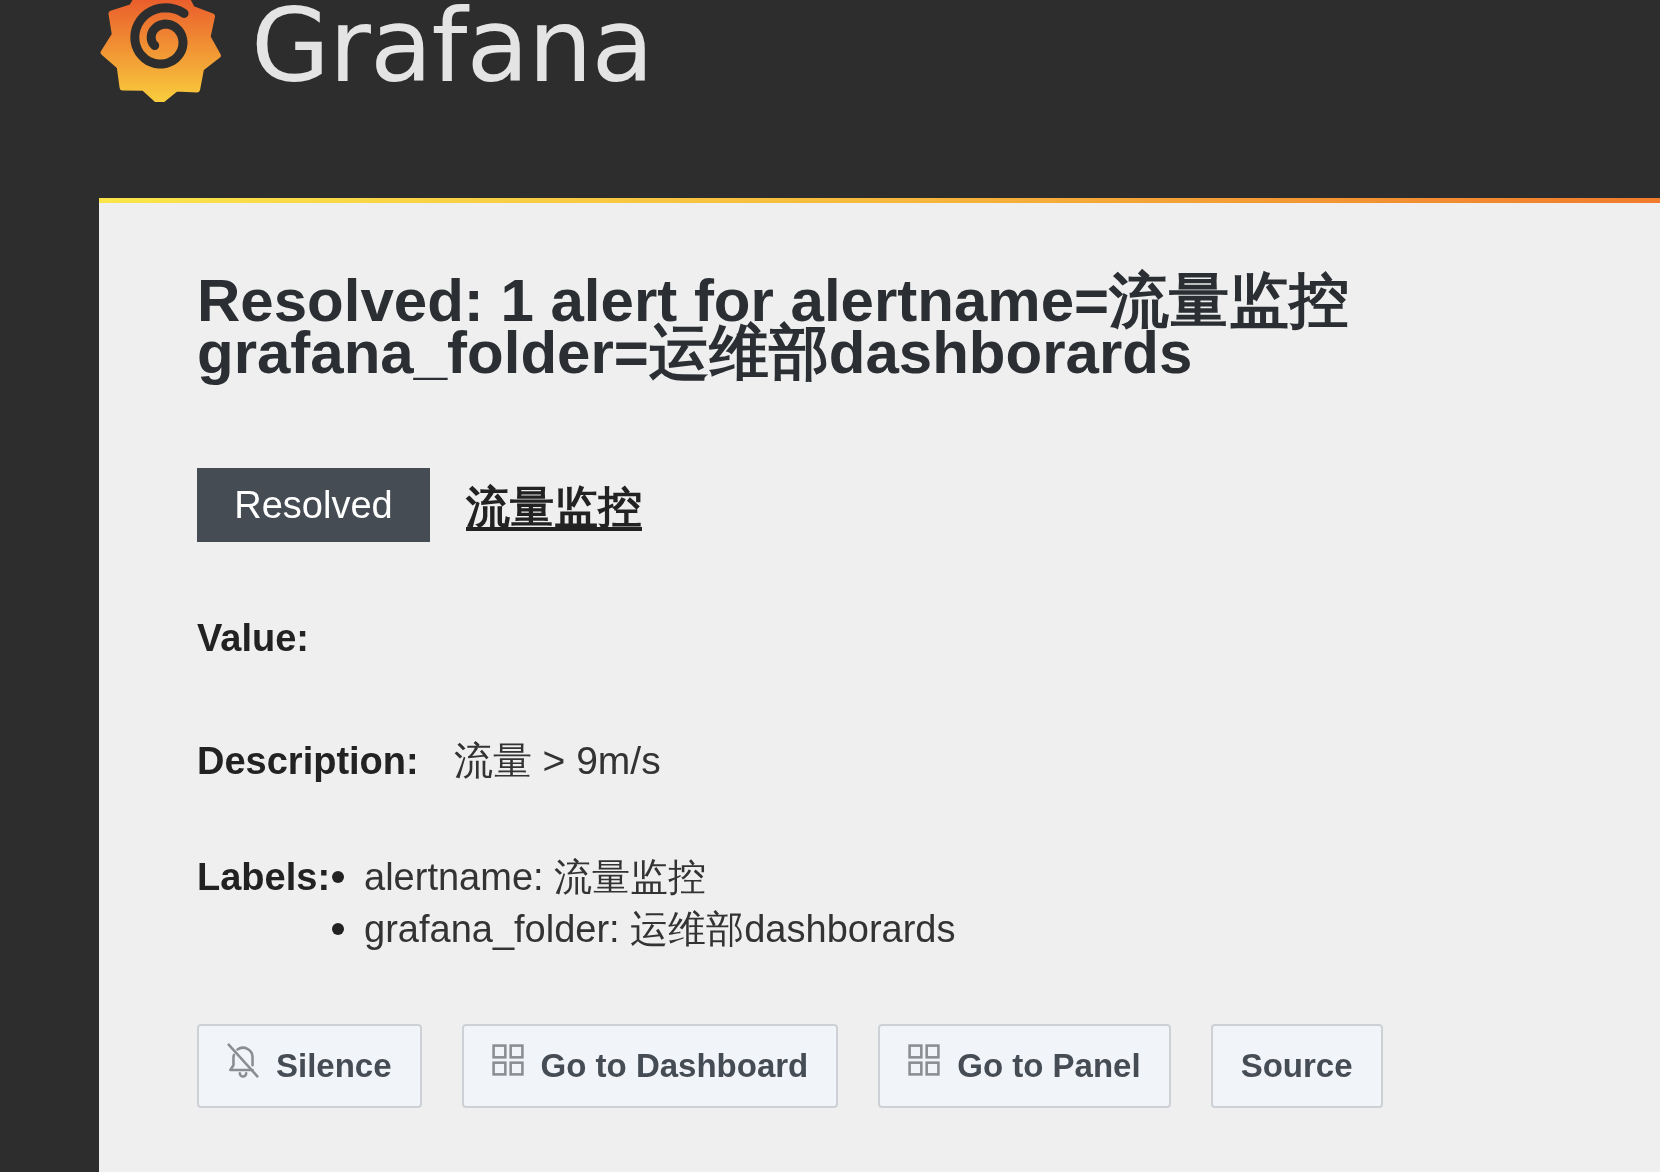  What do you see at coordinates (1024, 1066) in the screenshot?
I see `action-button: Go to Panel` at bounding box center [1024, 1066].